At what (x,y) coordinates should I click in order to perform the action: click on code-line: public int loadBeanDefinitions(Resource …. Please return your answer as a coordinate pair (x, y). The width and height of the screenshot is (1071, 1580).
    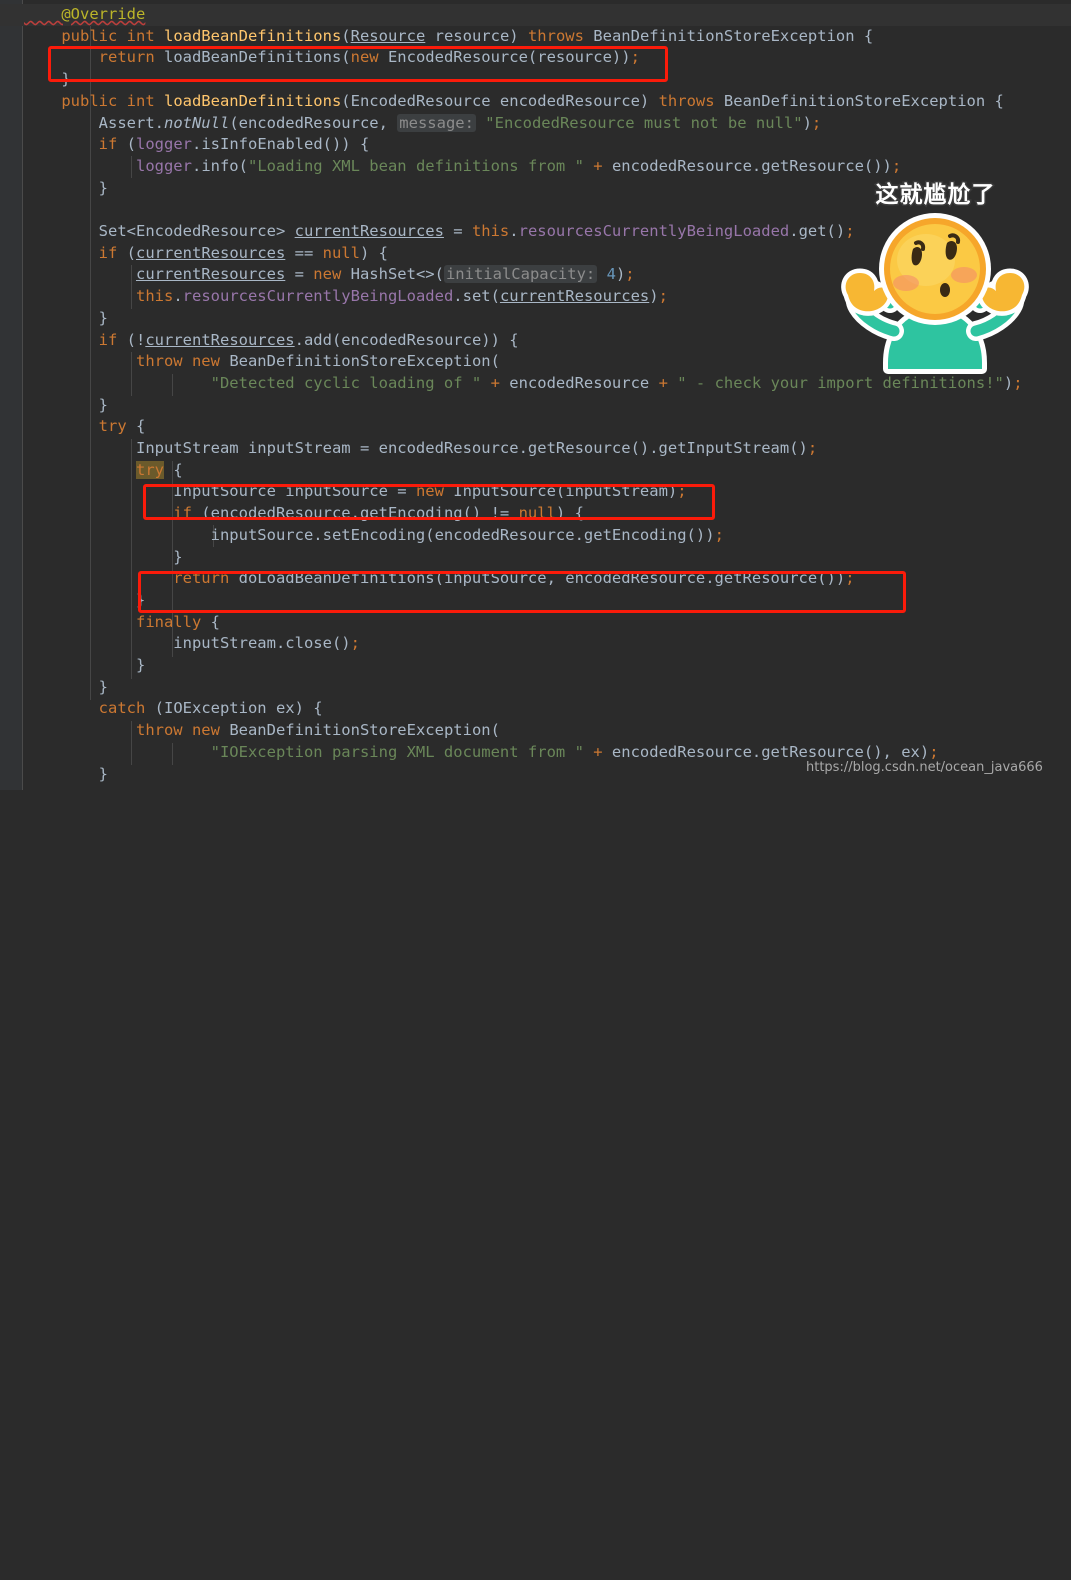
    Looking at the image, I should click on (535, 37).